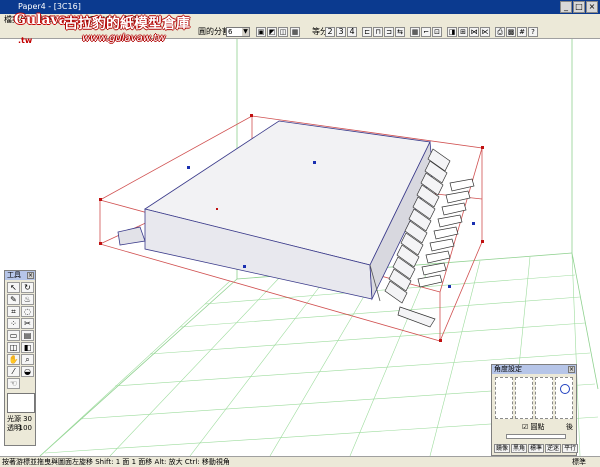  I want to click on unfold-icon: ⊞, so click(463, 32).